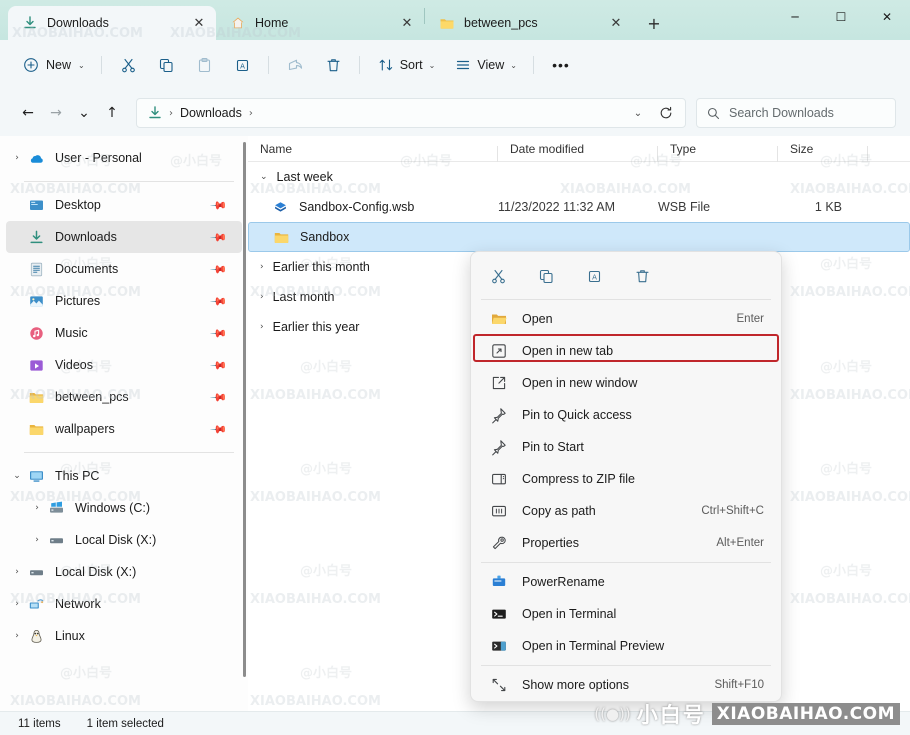 The width and height of the screenshot is (910, 735). Describe the element at coordinates (296, 65) in the screenshot. I see `share-button` at that location.